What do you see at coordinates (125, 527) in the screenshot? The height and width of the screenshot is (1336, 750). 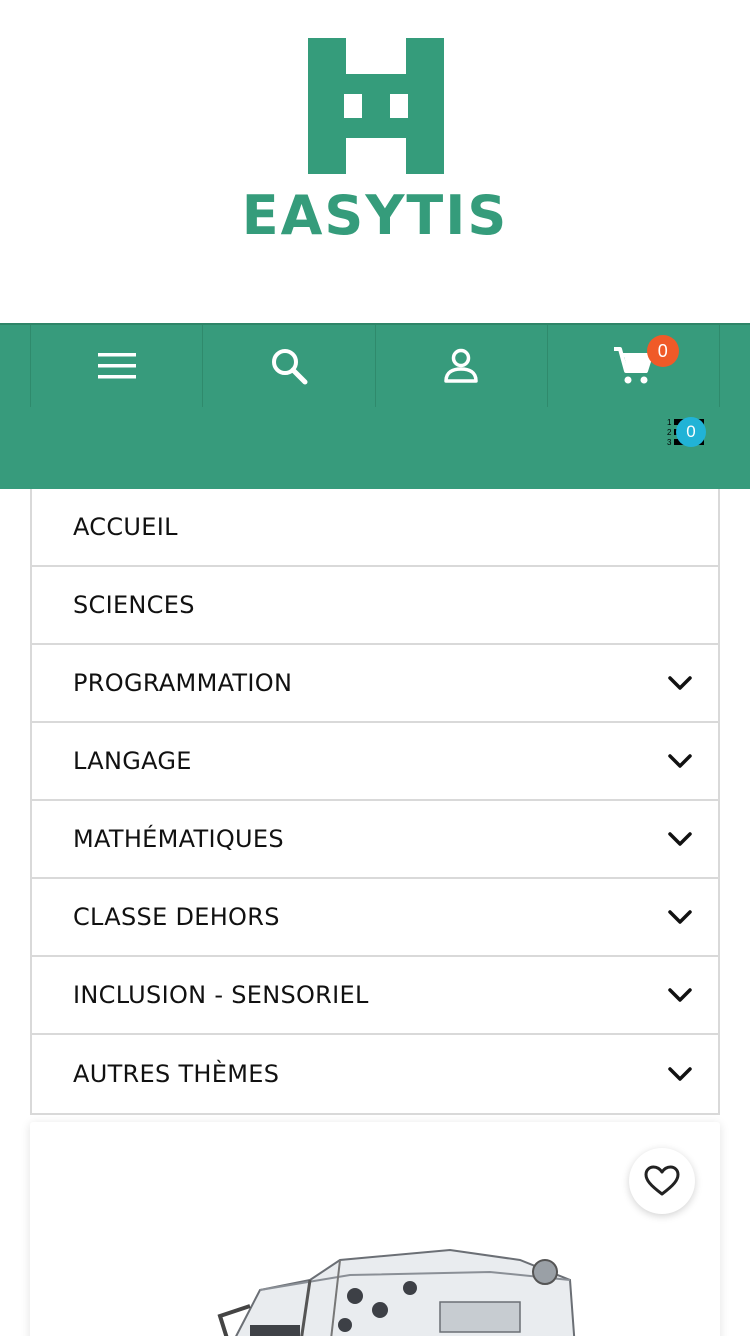 I see `menu-item-label: ACCUEIL` at bounding box center [125, 527].